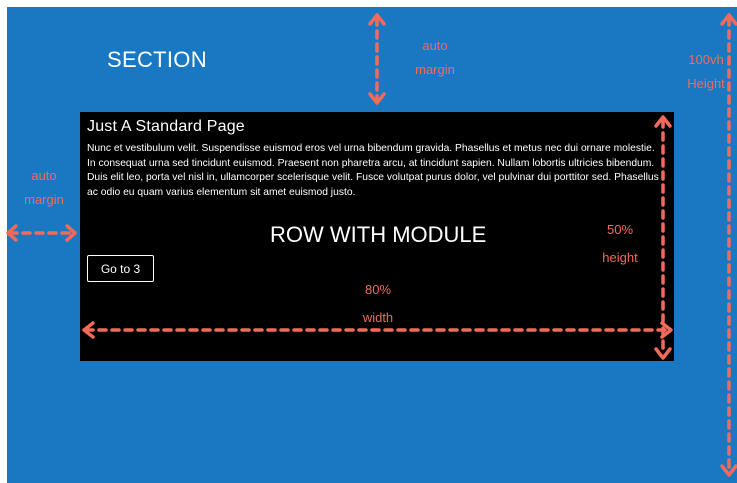 The image size is (737, 483). Describe the element at coordinates (41, 233) in the screenshot. I see `left-margin-arrow` at that location.